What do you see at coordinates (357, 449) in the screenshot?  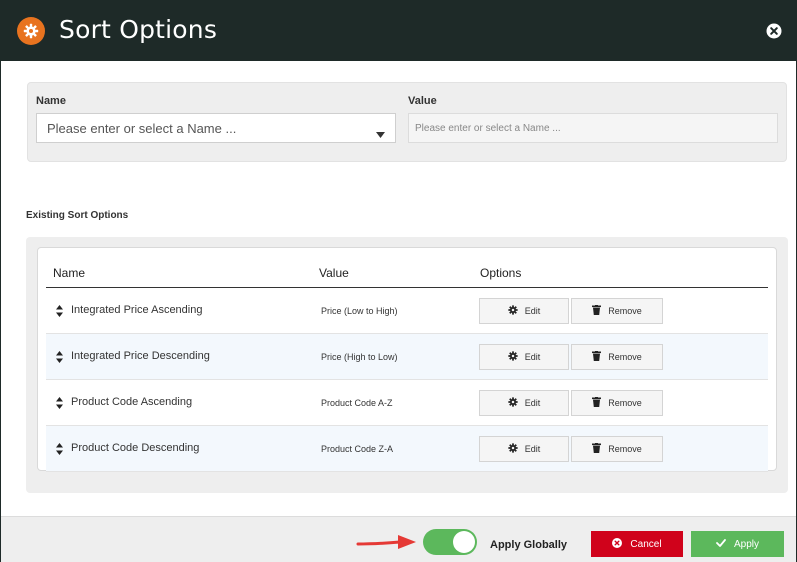 I see `row-value: Product Code Z-A` at bounding box center [357, 449].